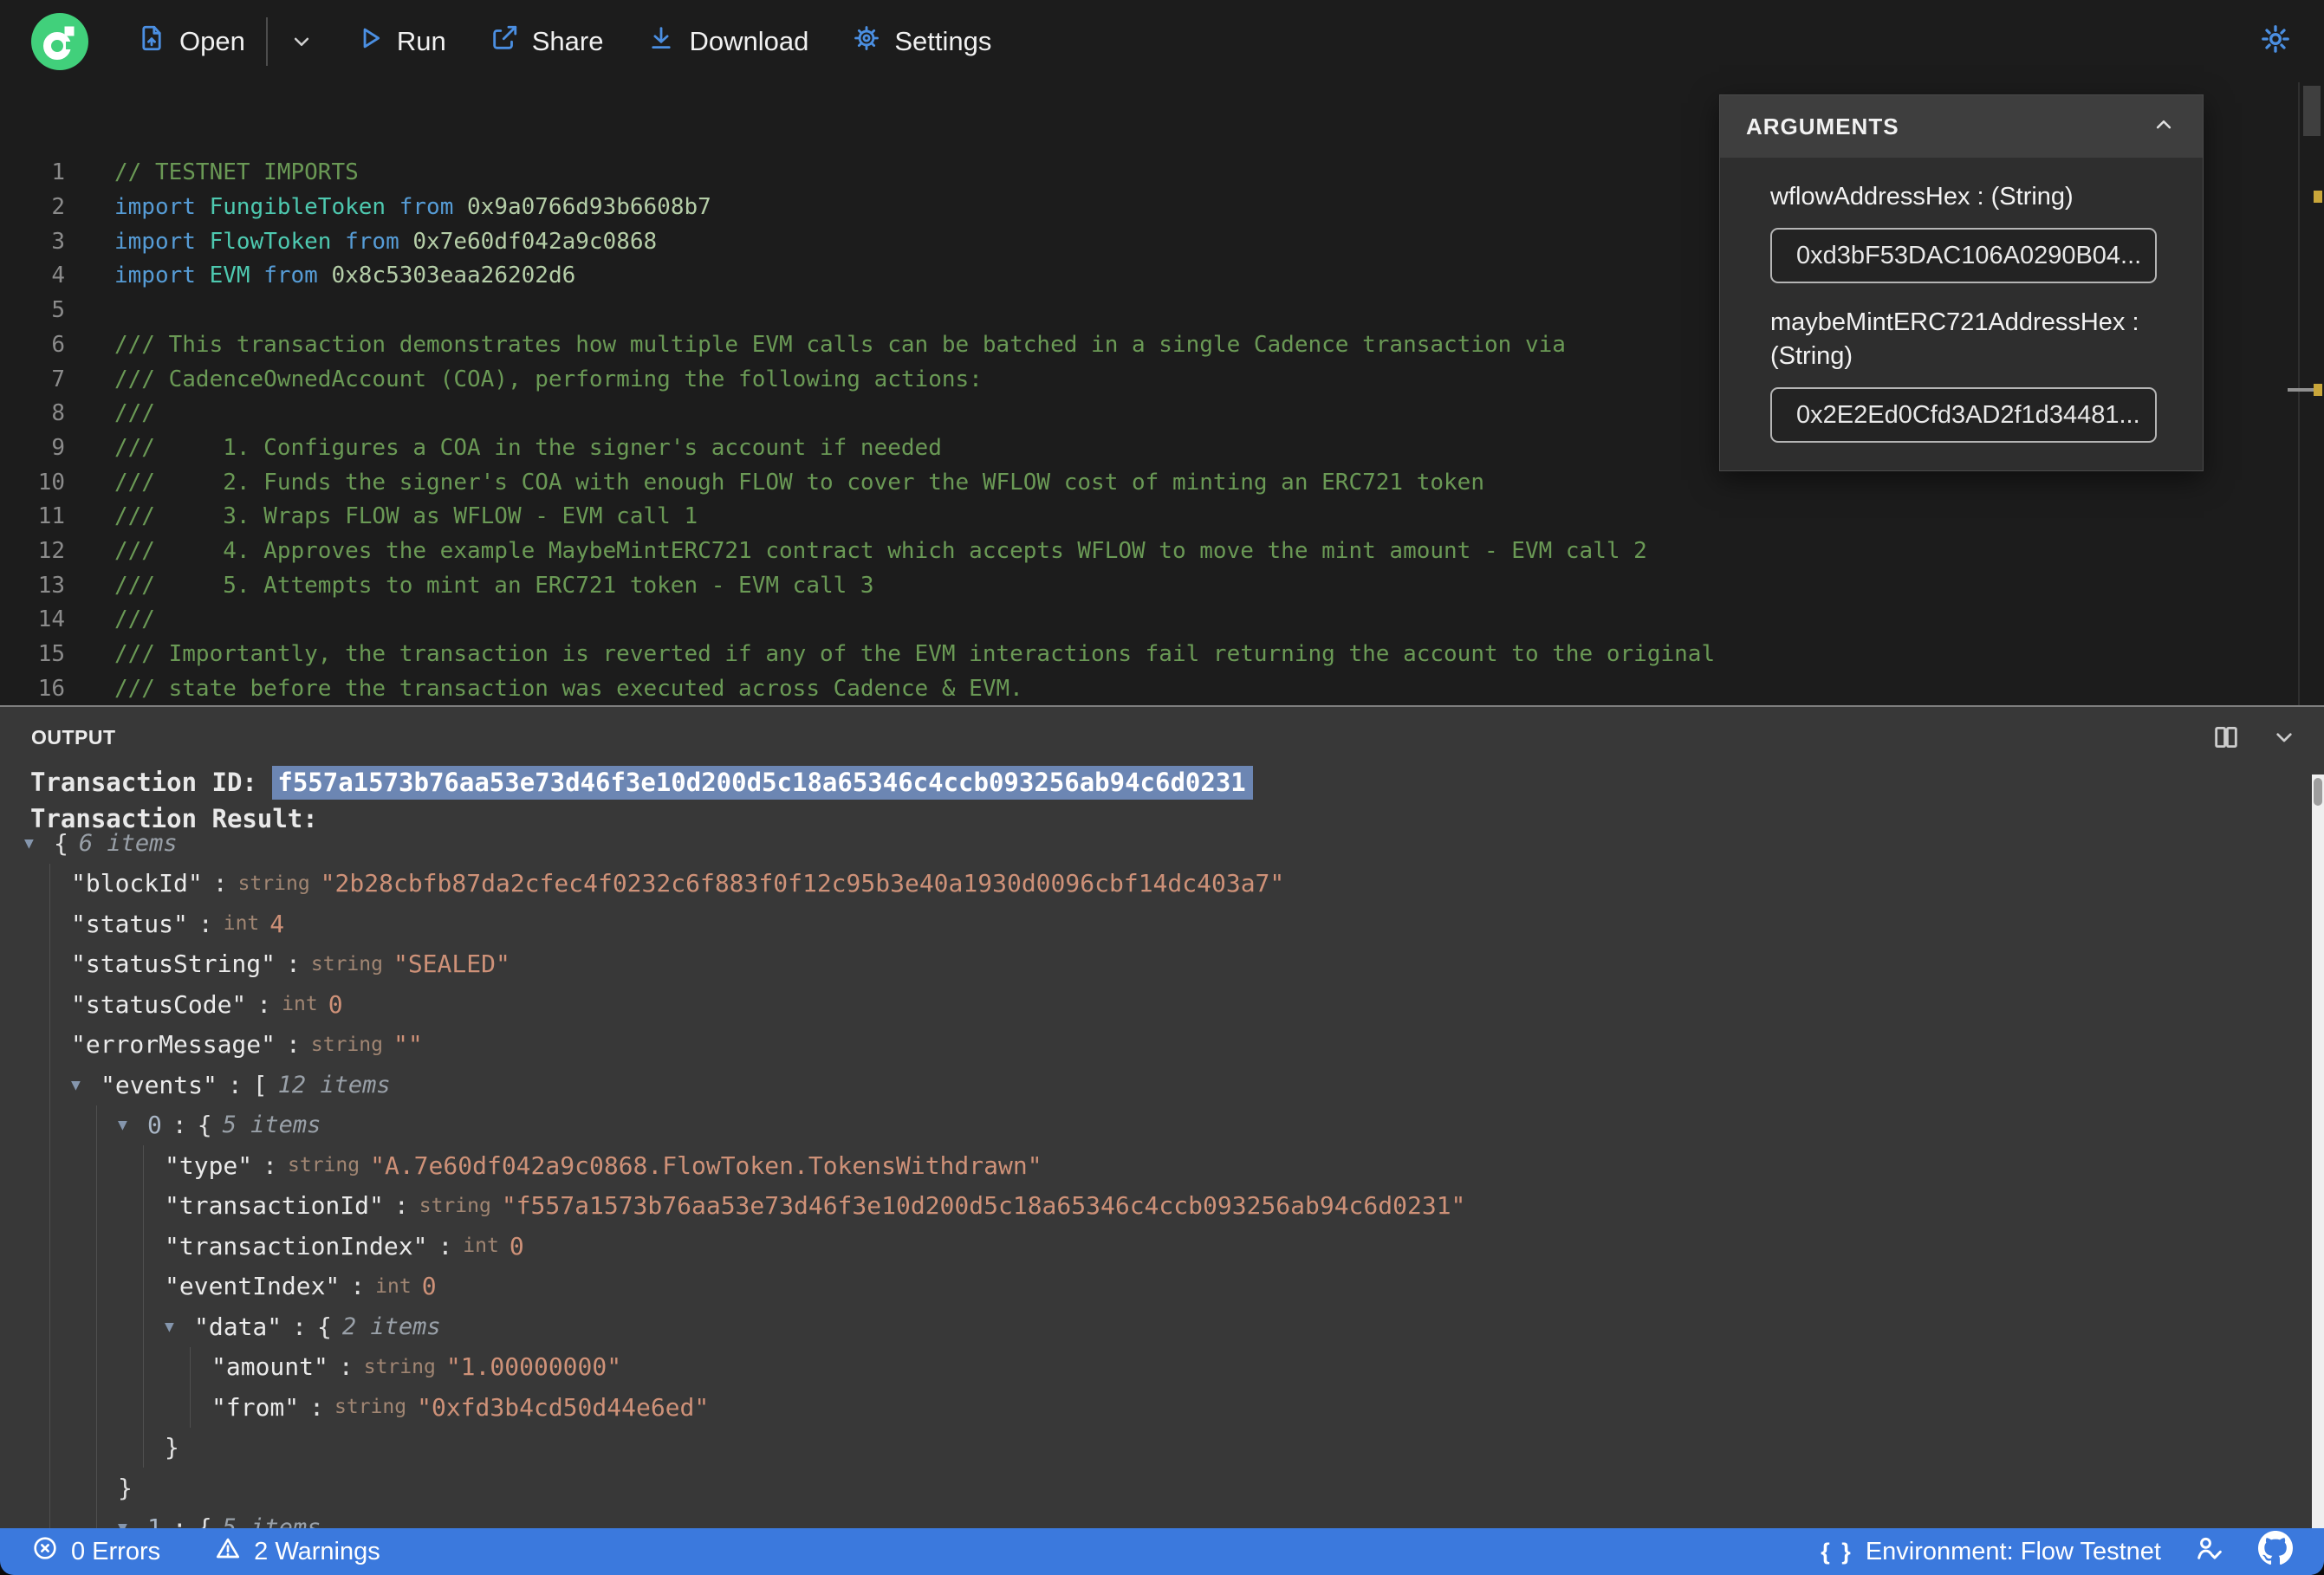 This screenshot has height=1575, width=2324. I want to click on line-number: 15, so click(51, 654).